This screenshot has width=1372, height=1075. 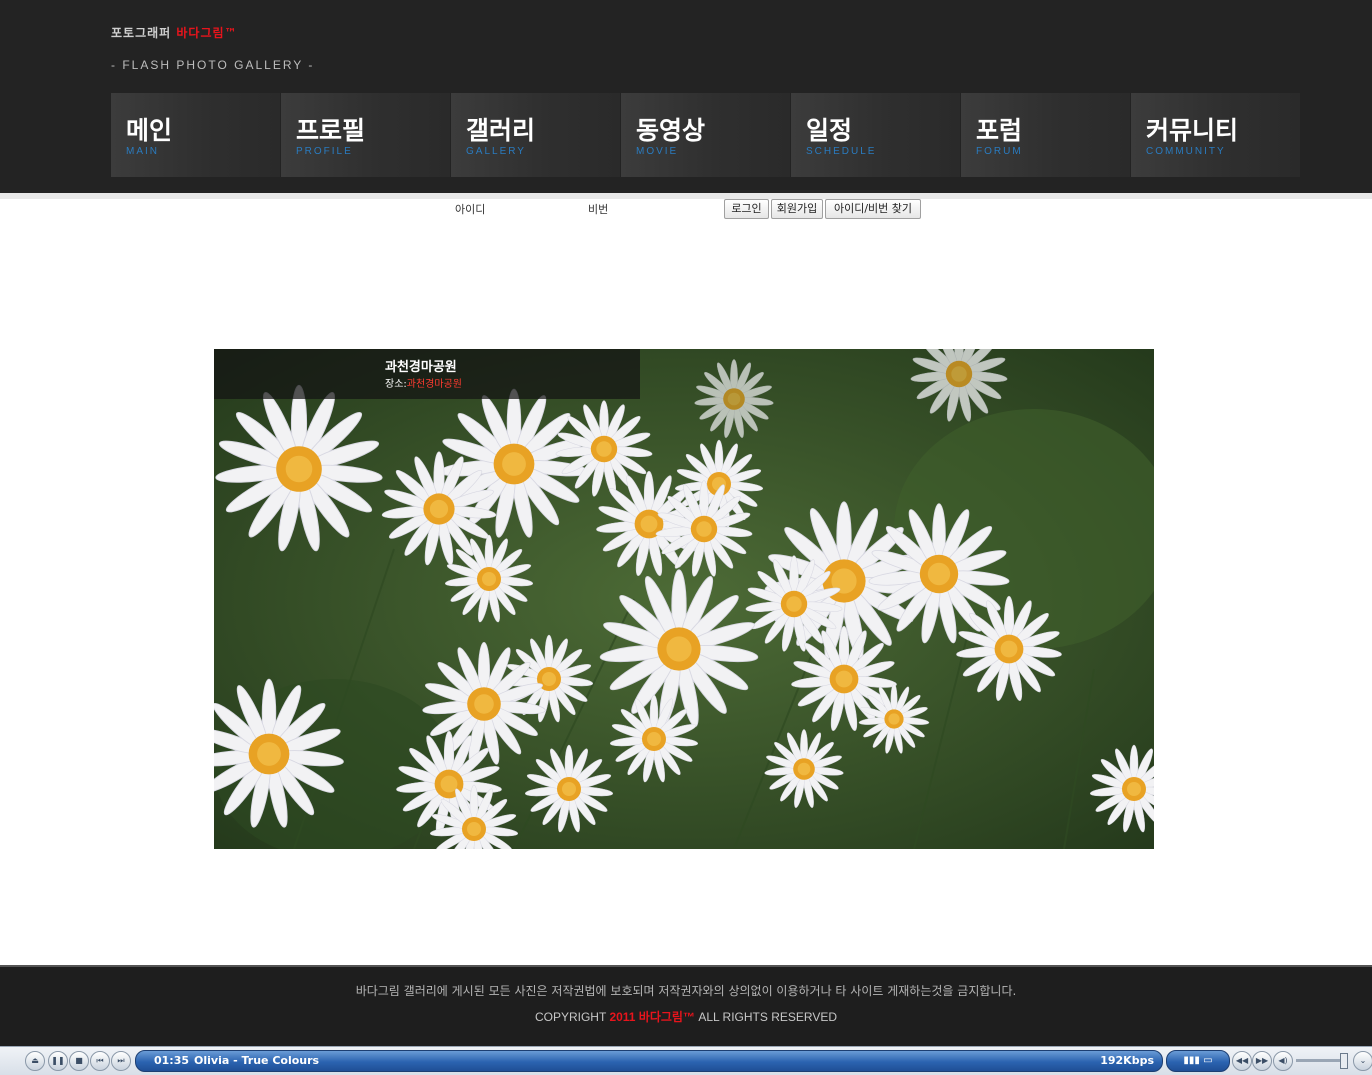 I want to click on brand-prefix: 포토그래퍼, so click(x=141, y=33).